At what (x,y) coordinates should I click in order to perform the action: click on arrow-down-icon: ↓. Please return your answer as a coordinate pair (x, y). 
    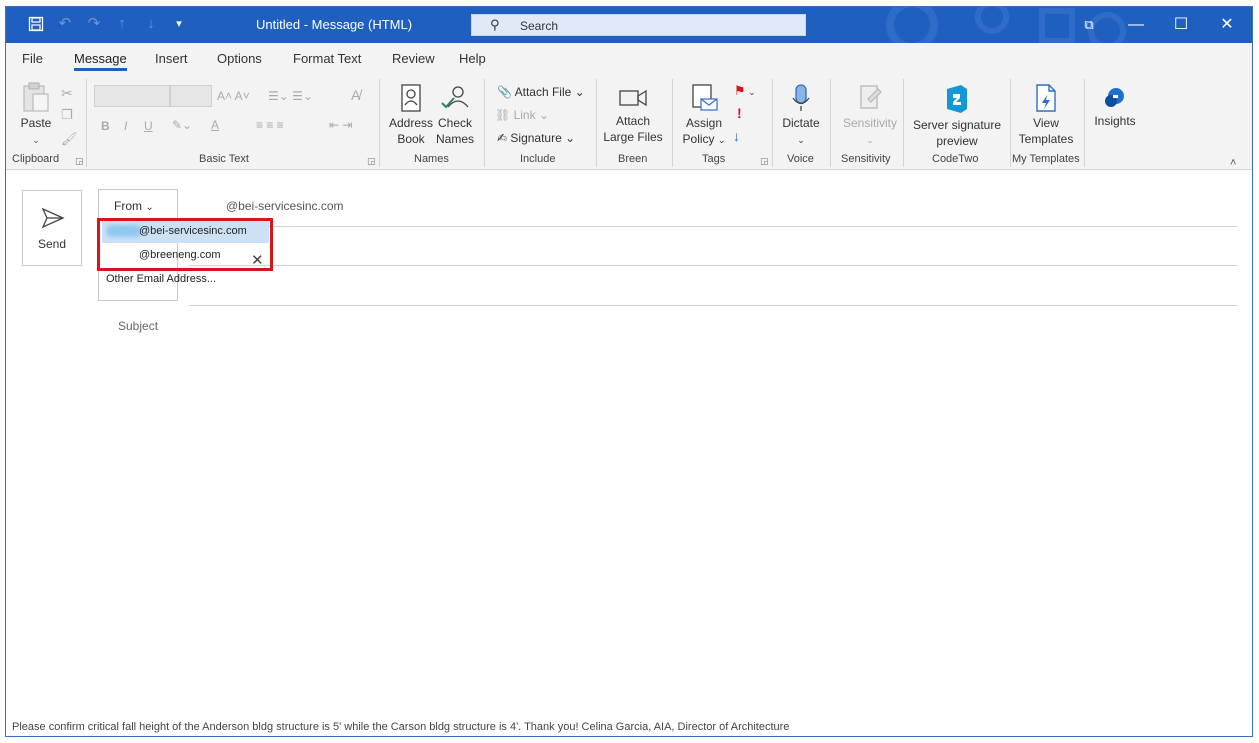
    Looking at the image, I should click on (151, 24).